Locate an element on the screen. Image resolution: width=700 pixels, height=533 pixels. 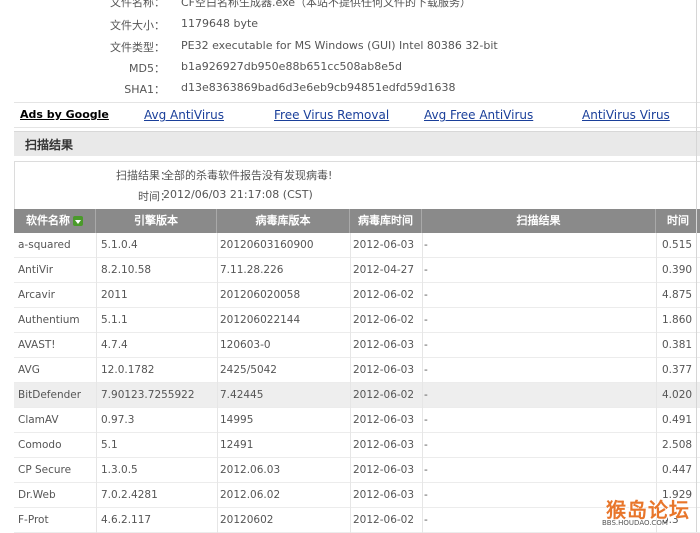
table-cell-time: 0.377 is located at coordinates (677, 370).